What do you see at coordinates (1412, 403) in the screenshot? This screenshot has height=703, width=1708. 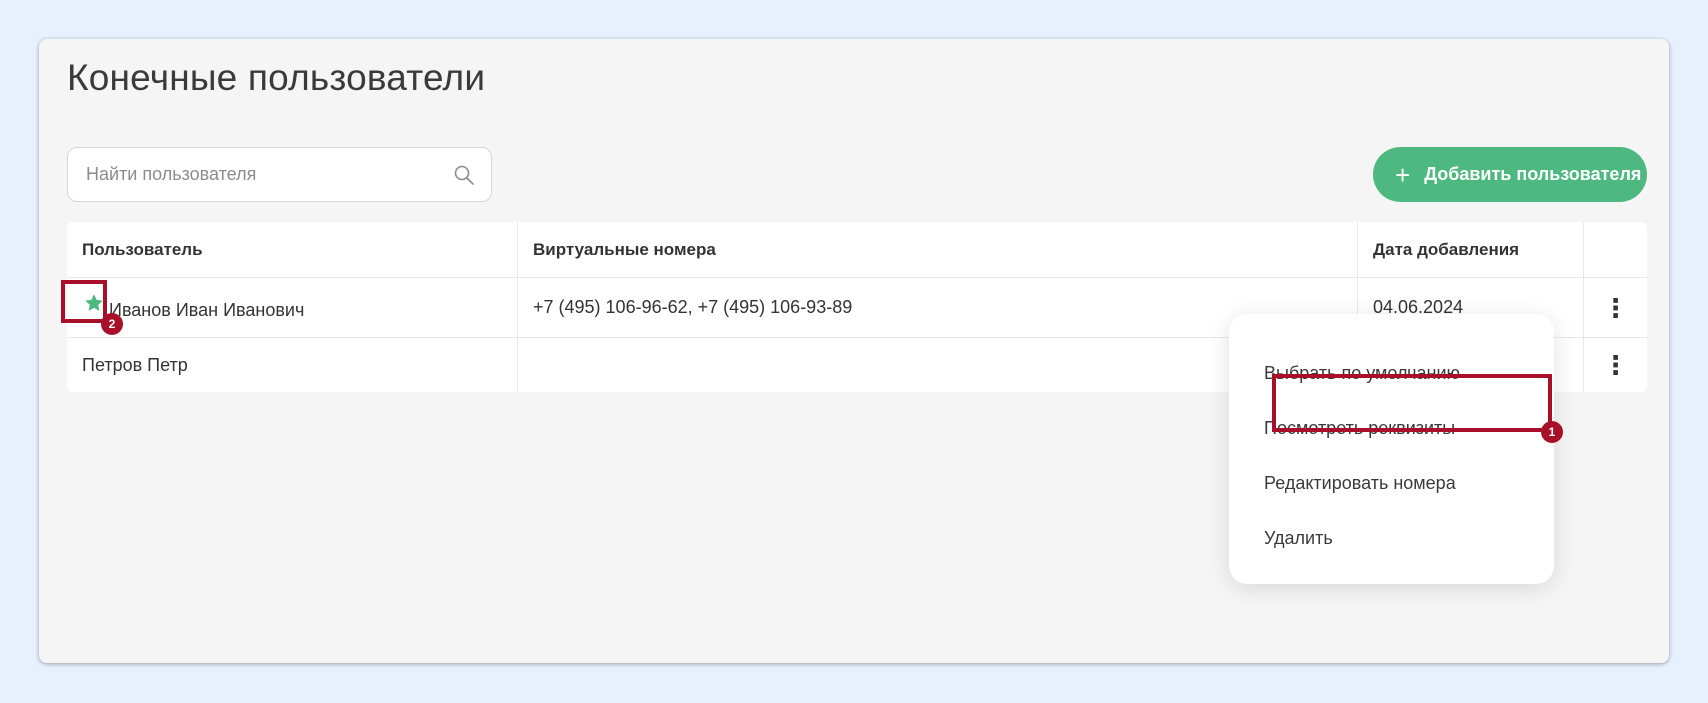 I see `highlight-box-set-default` at bounding box center [1412, 403].